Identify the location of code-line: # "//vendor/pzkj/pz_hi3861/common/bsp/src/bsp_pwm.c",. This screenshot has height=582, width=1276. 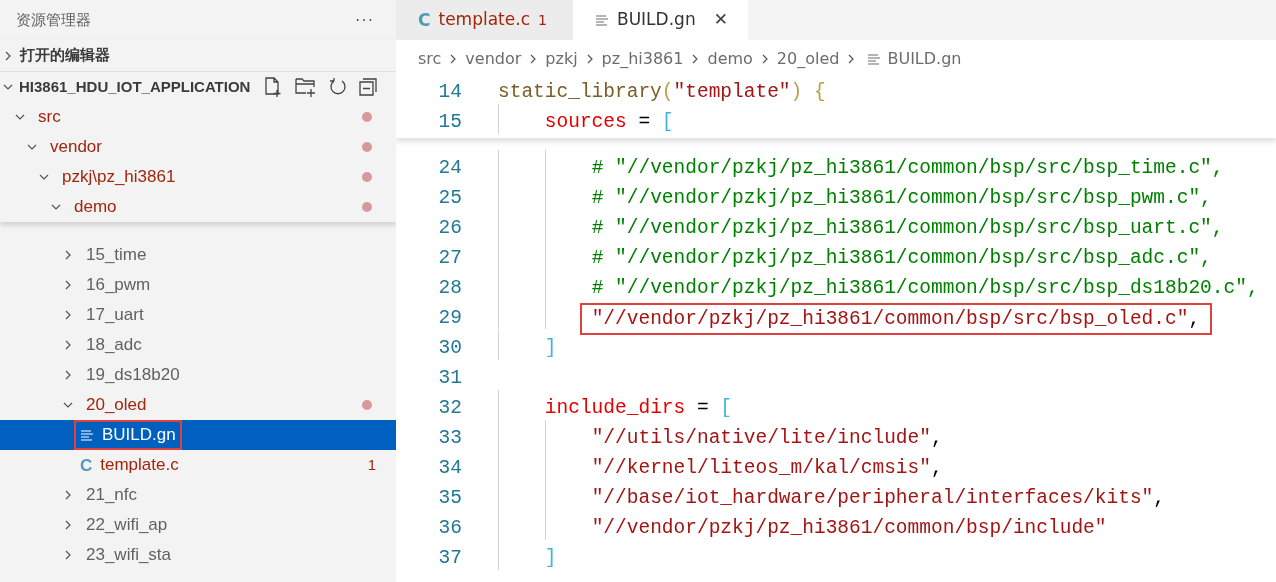
(901, 199).